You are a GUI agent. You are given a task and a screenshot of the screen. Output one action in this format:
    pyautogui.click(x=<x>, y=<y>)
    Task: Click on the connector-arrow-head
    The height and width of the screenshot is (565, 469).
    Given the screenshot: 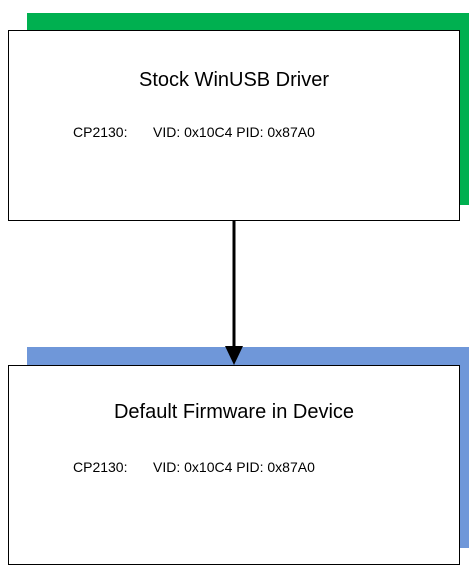 What is the action you would take?
    pyautogui.click(x=234, y=355)
    